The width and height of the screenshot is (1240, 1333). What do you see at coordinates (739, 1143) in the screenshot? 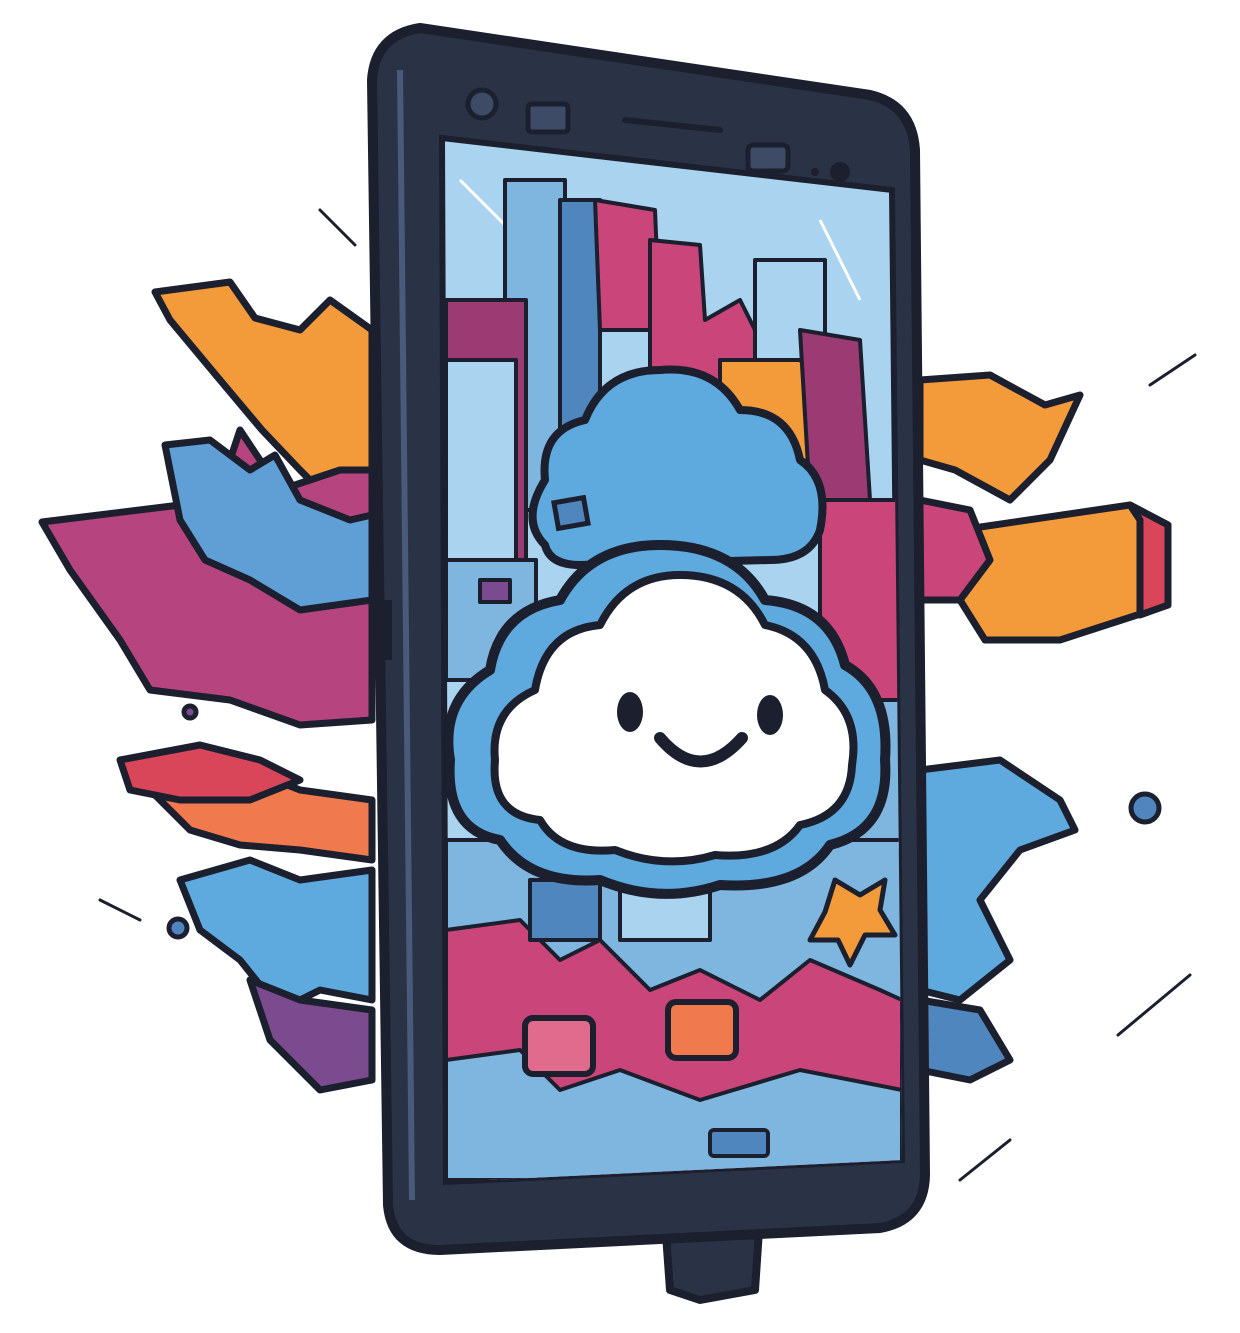
I see `status-bar-widget` at bounding box center [739, 1143].